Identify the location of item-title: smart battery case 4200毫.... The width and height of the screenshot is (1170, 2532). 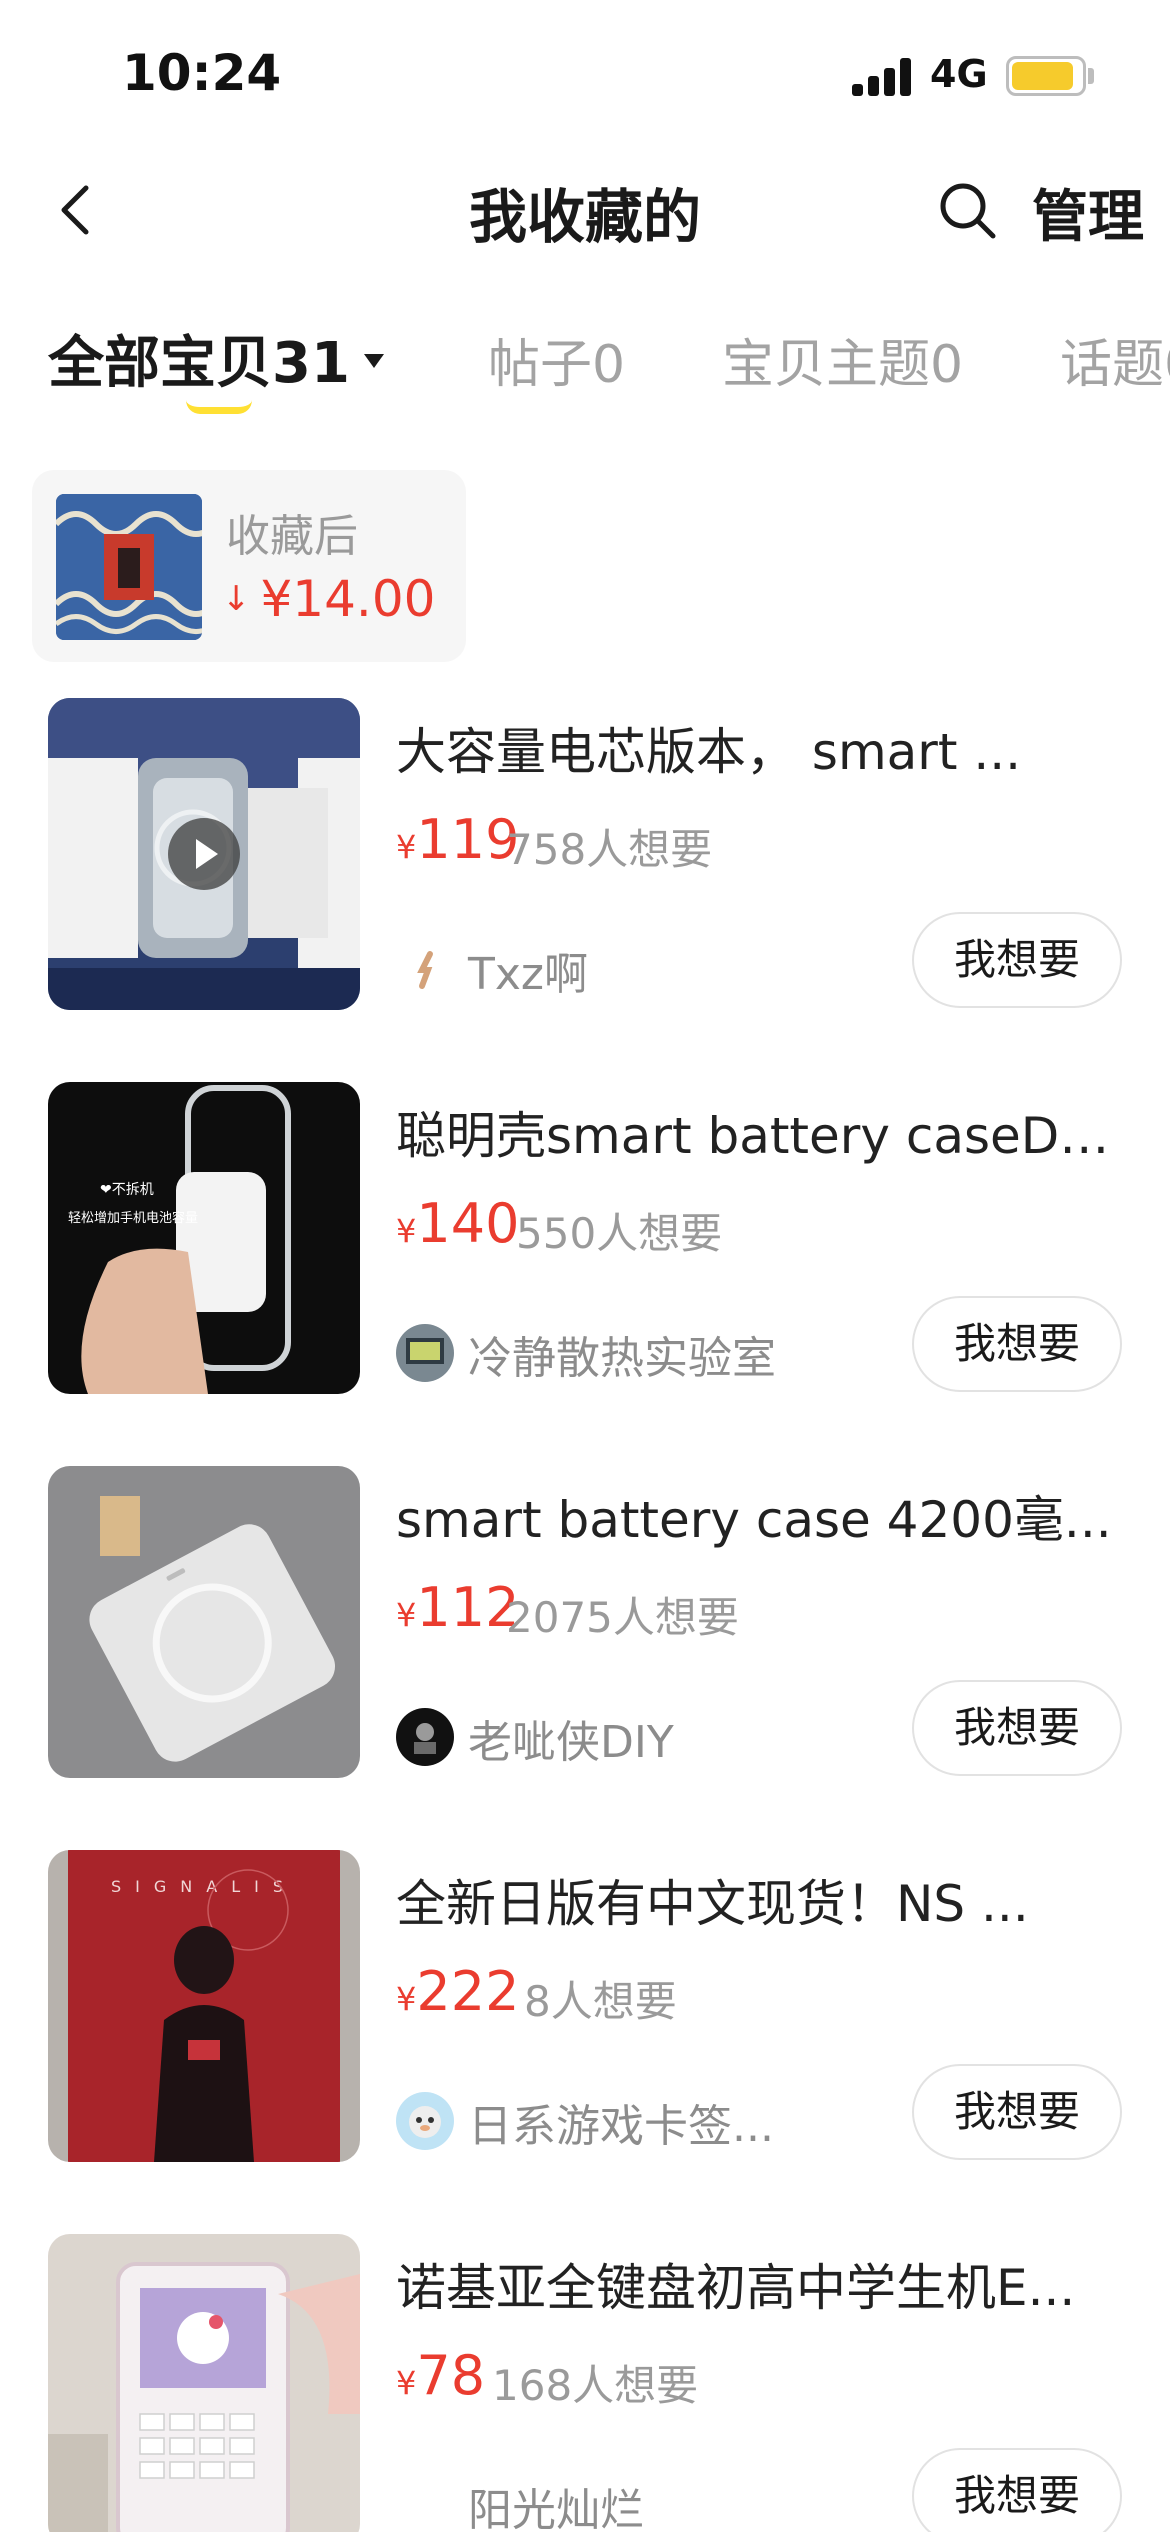
(754, 1520).